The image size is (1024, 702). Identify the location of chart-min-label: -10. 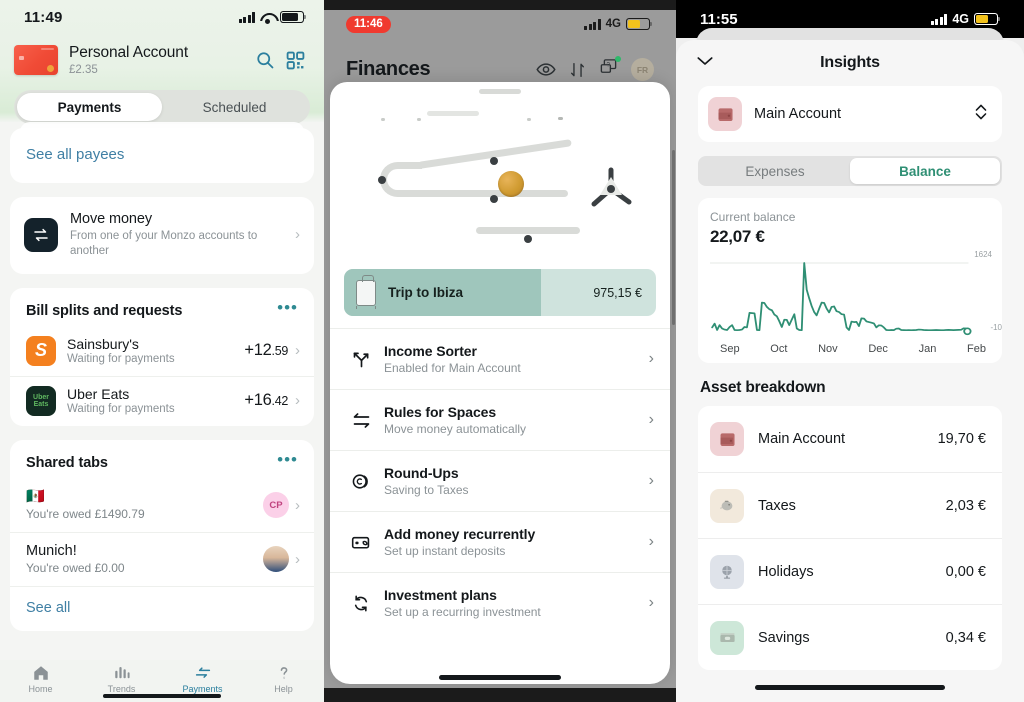
(996, 327).